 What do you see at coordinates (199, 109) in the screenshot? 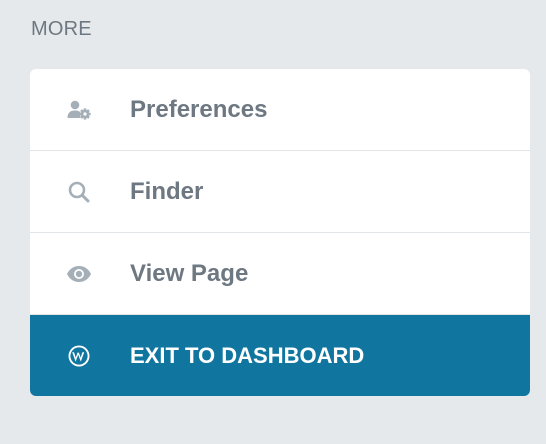
I see `menu-item-label: Preferences` at bounding box center [199, 109].